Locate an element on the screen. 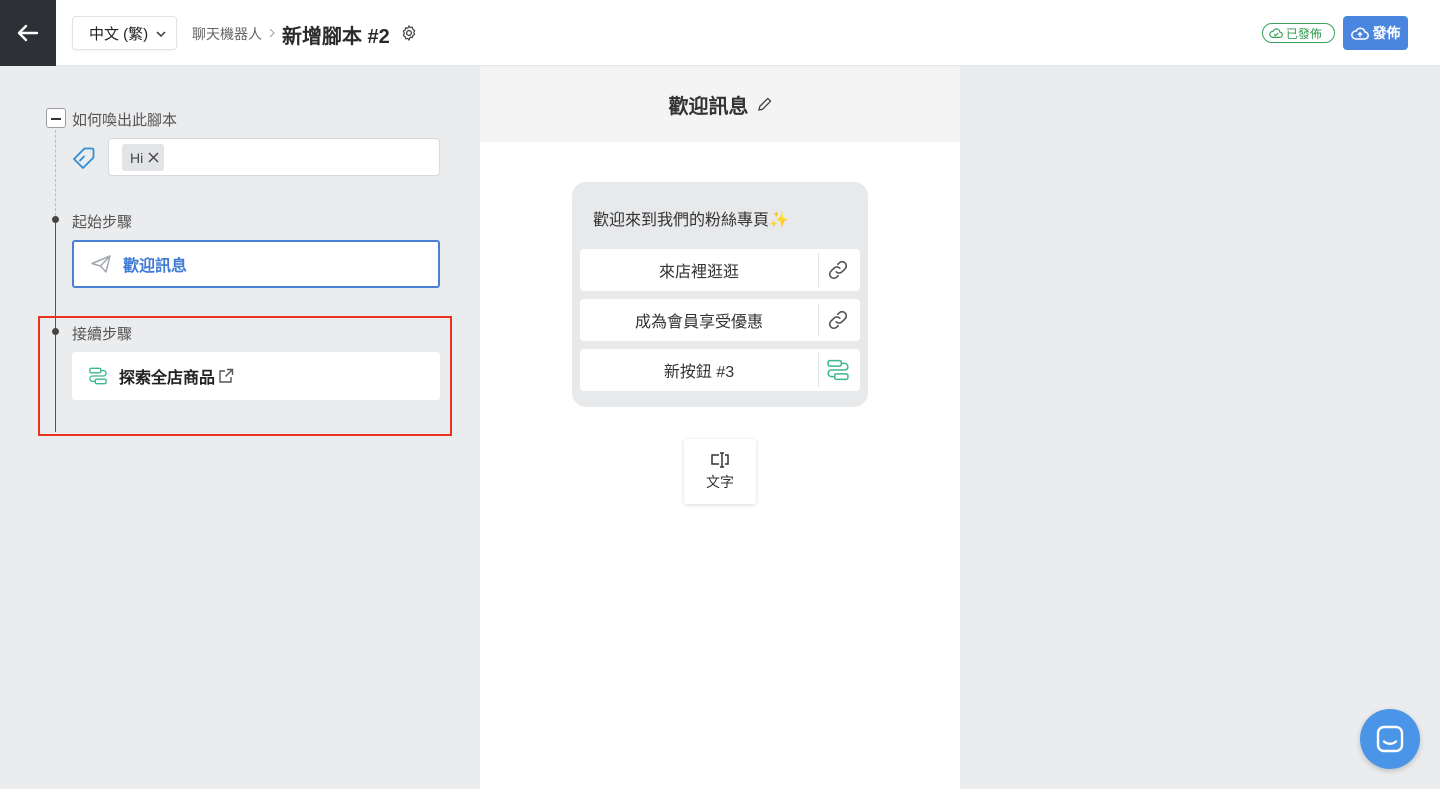  editor-header: 歡迎訊息 is located at coordinates (720, 104).